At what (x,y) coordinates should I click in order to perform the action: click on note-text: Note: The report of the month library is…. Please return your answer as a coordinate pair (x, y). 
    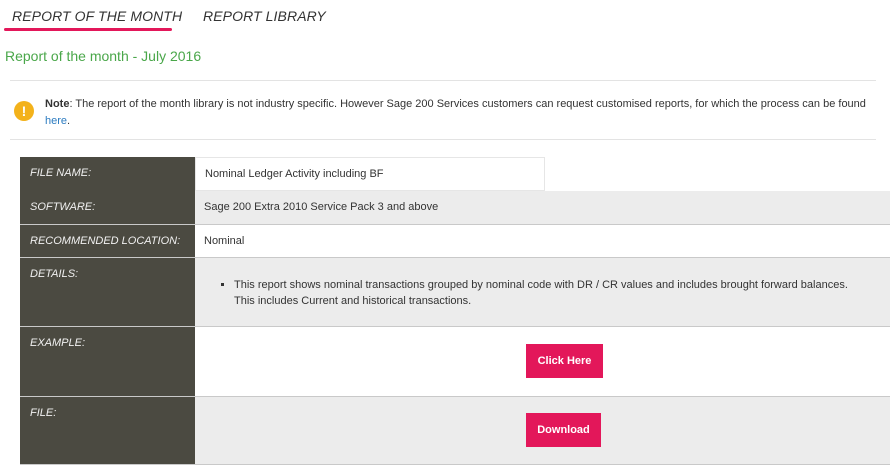
    Looking at the image, I should click on (457, 113).